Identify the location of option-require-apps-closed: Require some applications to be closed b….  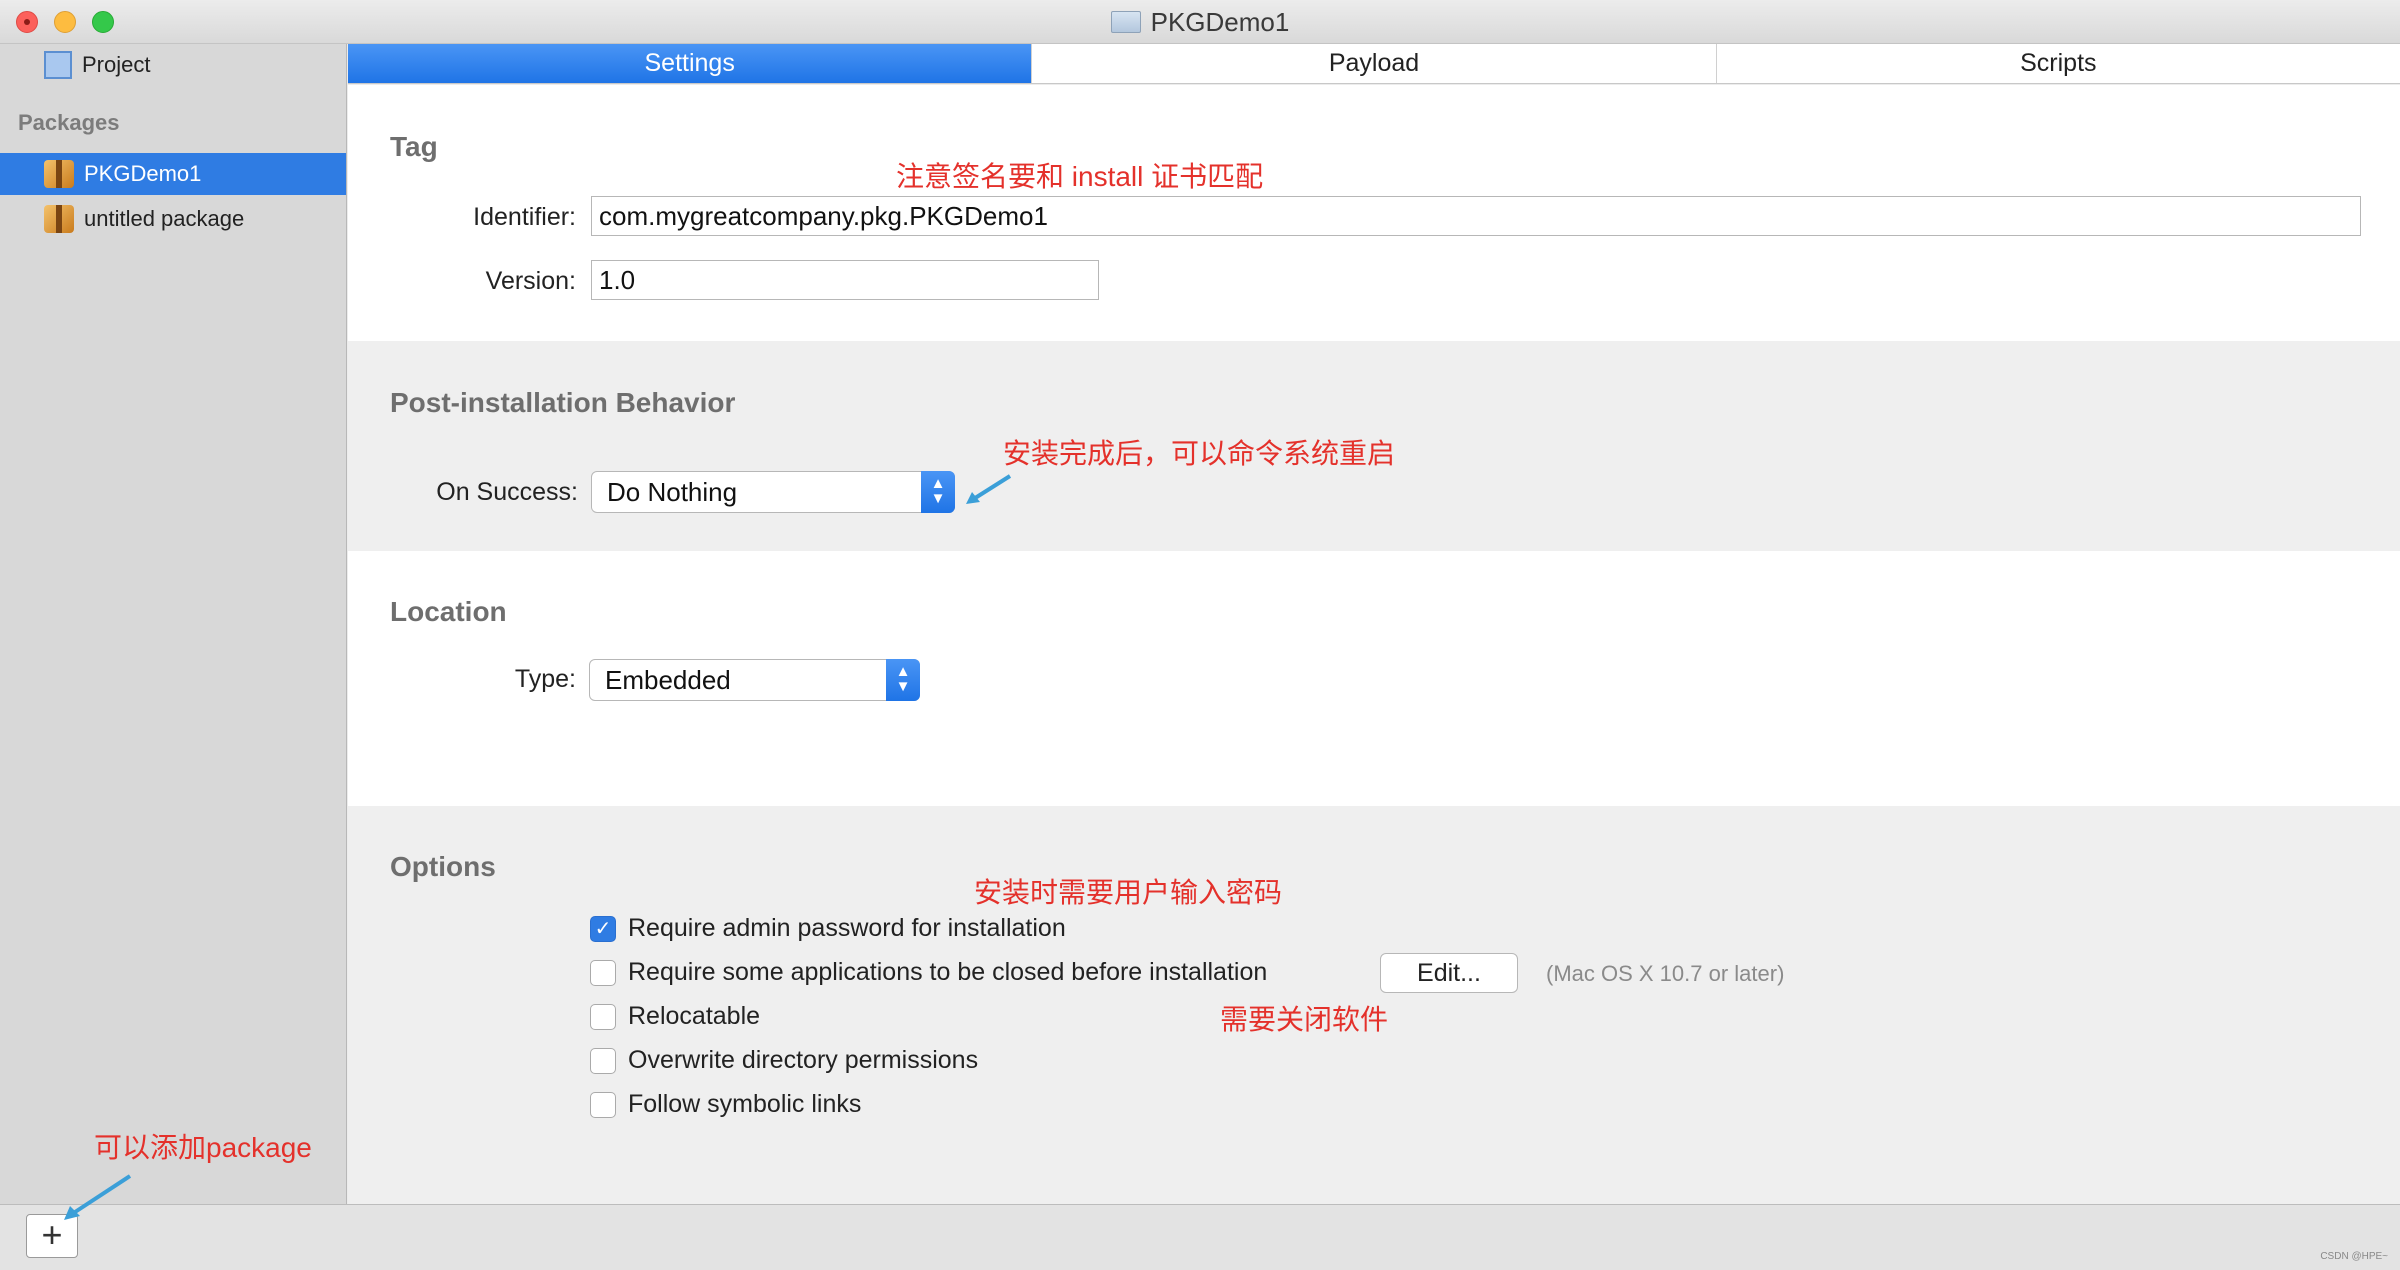
(928, 972).